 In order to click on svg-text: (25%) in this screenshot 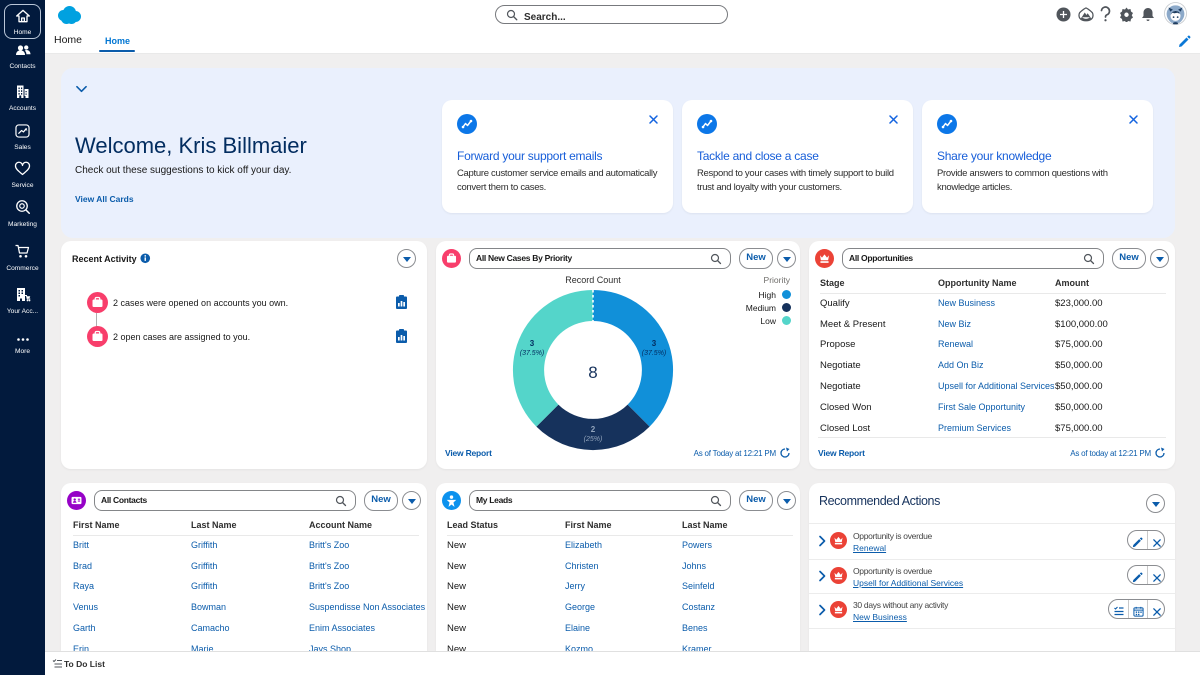, I will do `click(593, 439)`.